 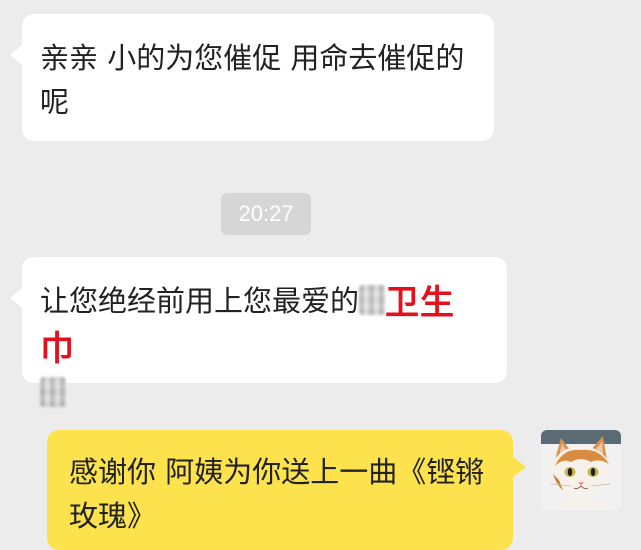 What do you see at coordinates (266, 214) in the screenshot?
I see `message-timestamp: 20:27` at bounding box center [266, 214].